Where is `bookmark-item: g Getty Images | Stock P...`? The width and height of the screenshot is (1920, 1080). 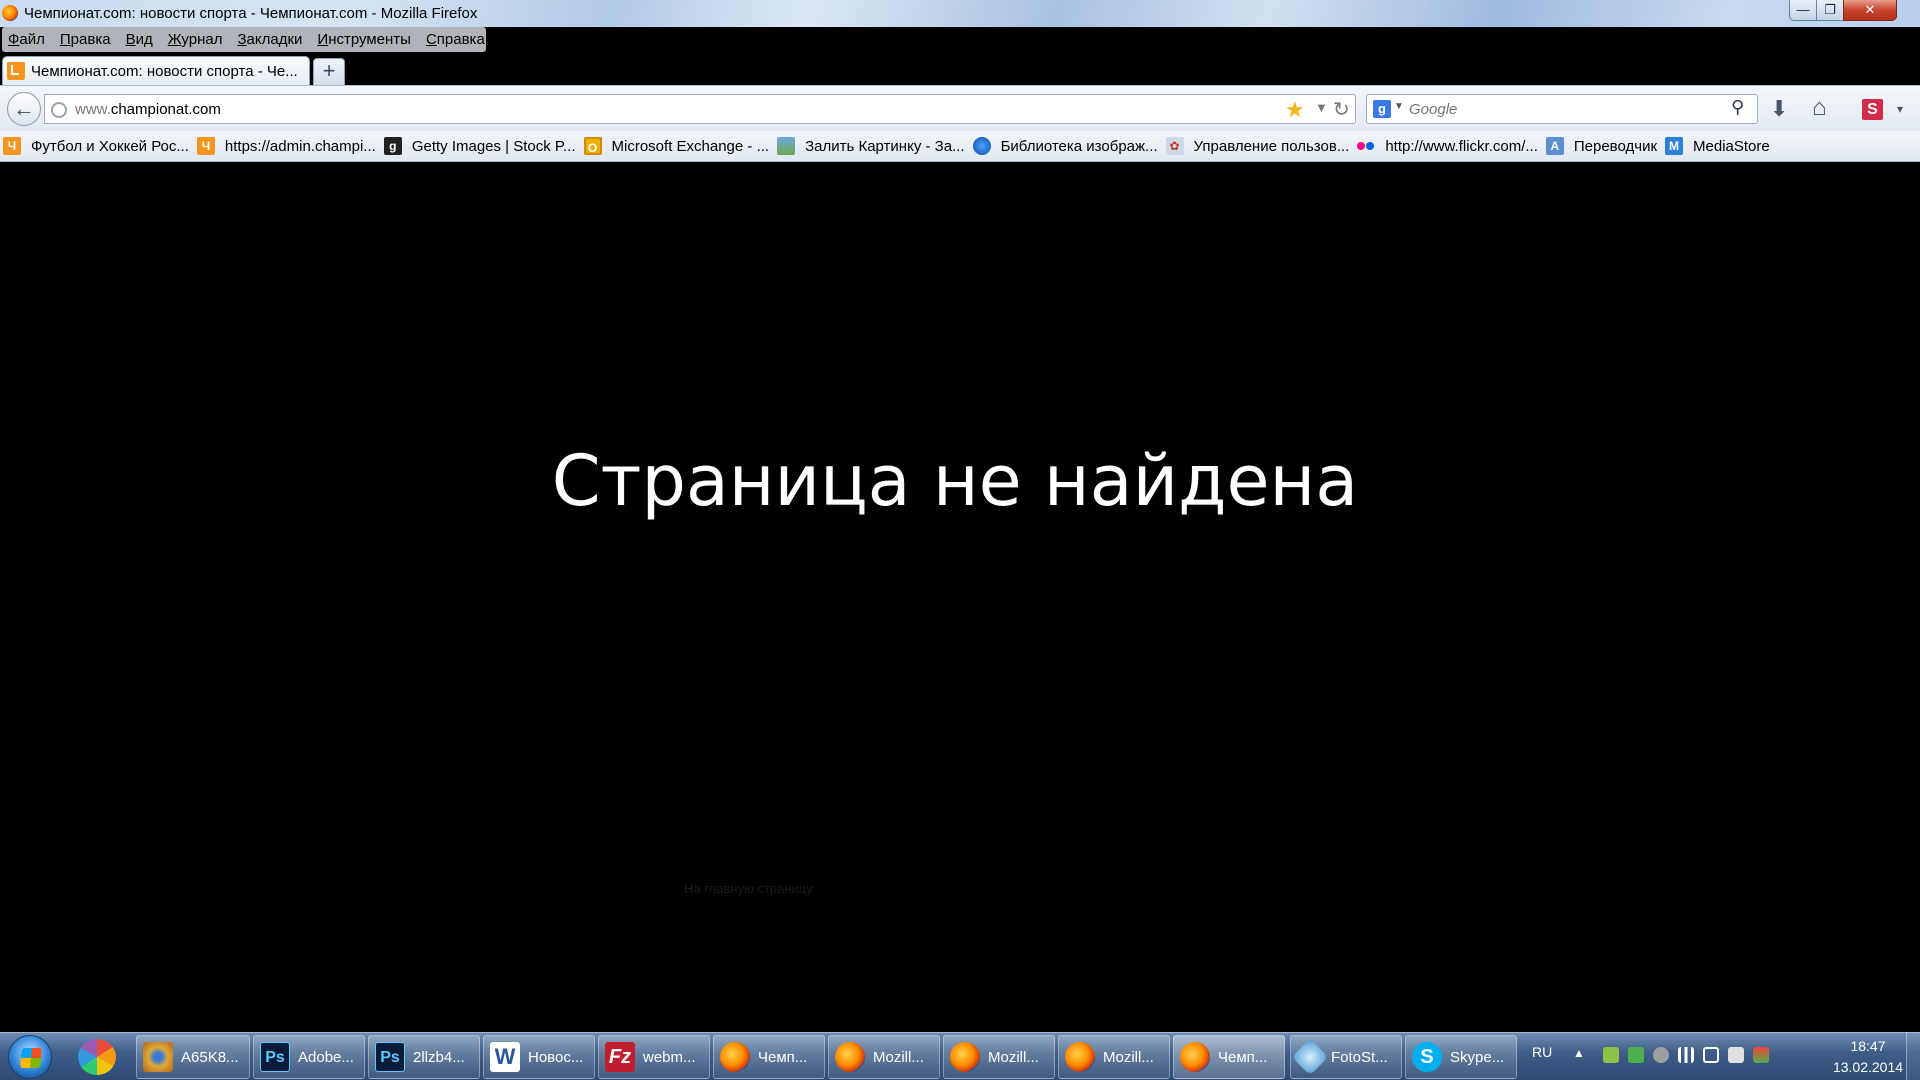 bookmark-item: g Getty Images | Stock P... is located at coordinates (479, 146).